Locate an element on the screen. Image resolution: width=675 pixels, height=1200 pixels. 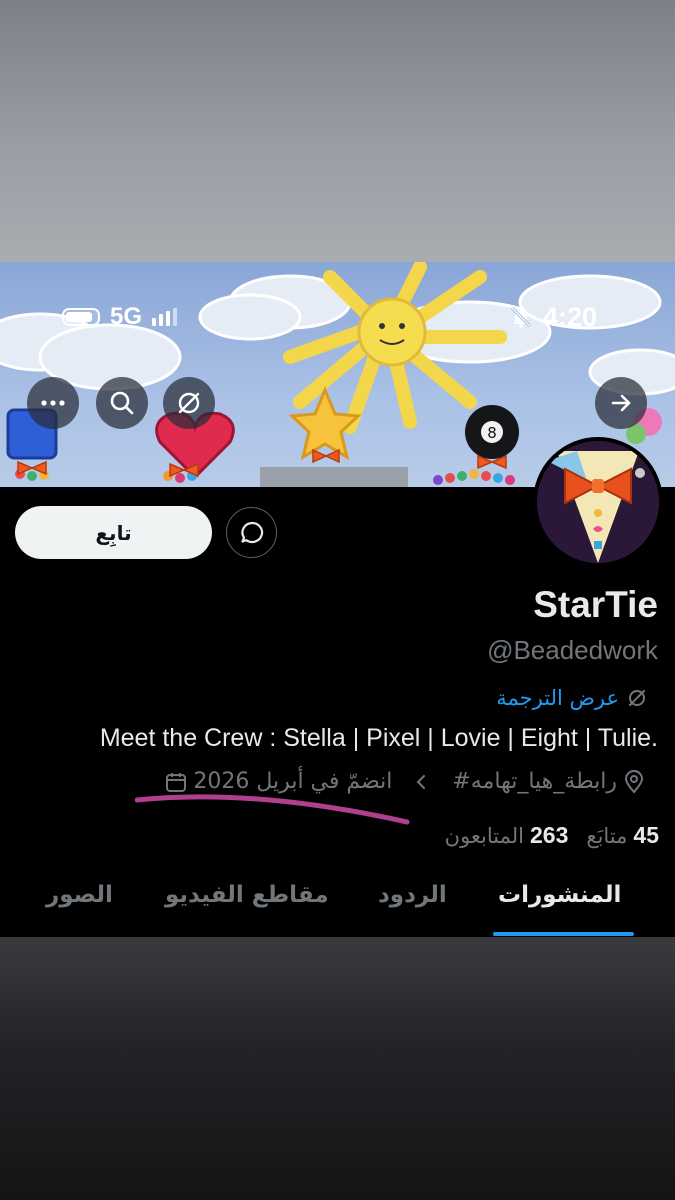
active-tab-indicator is located at coordinates (563, 934).